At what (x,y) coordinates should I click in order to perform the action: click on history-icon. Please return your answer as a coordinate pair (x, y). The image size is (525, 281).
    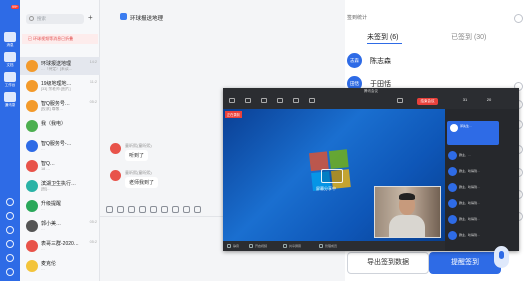
    Looking at the image, I should click on (197, 209).